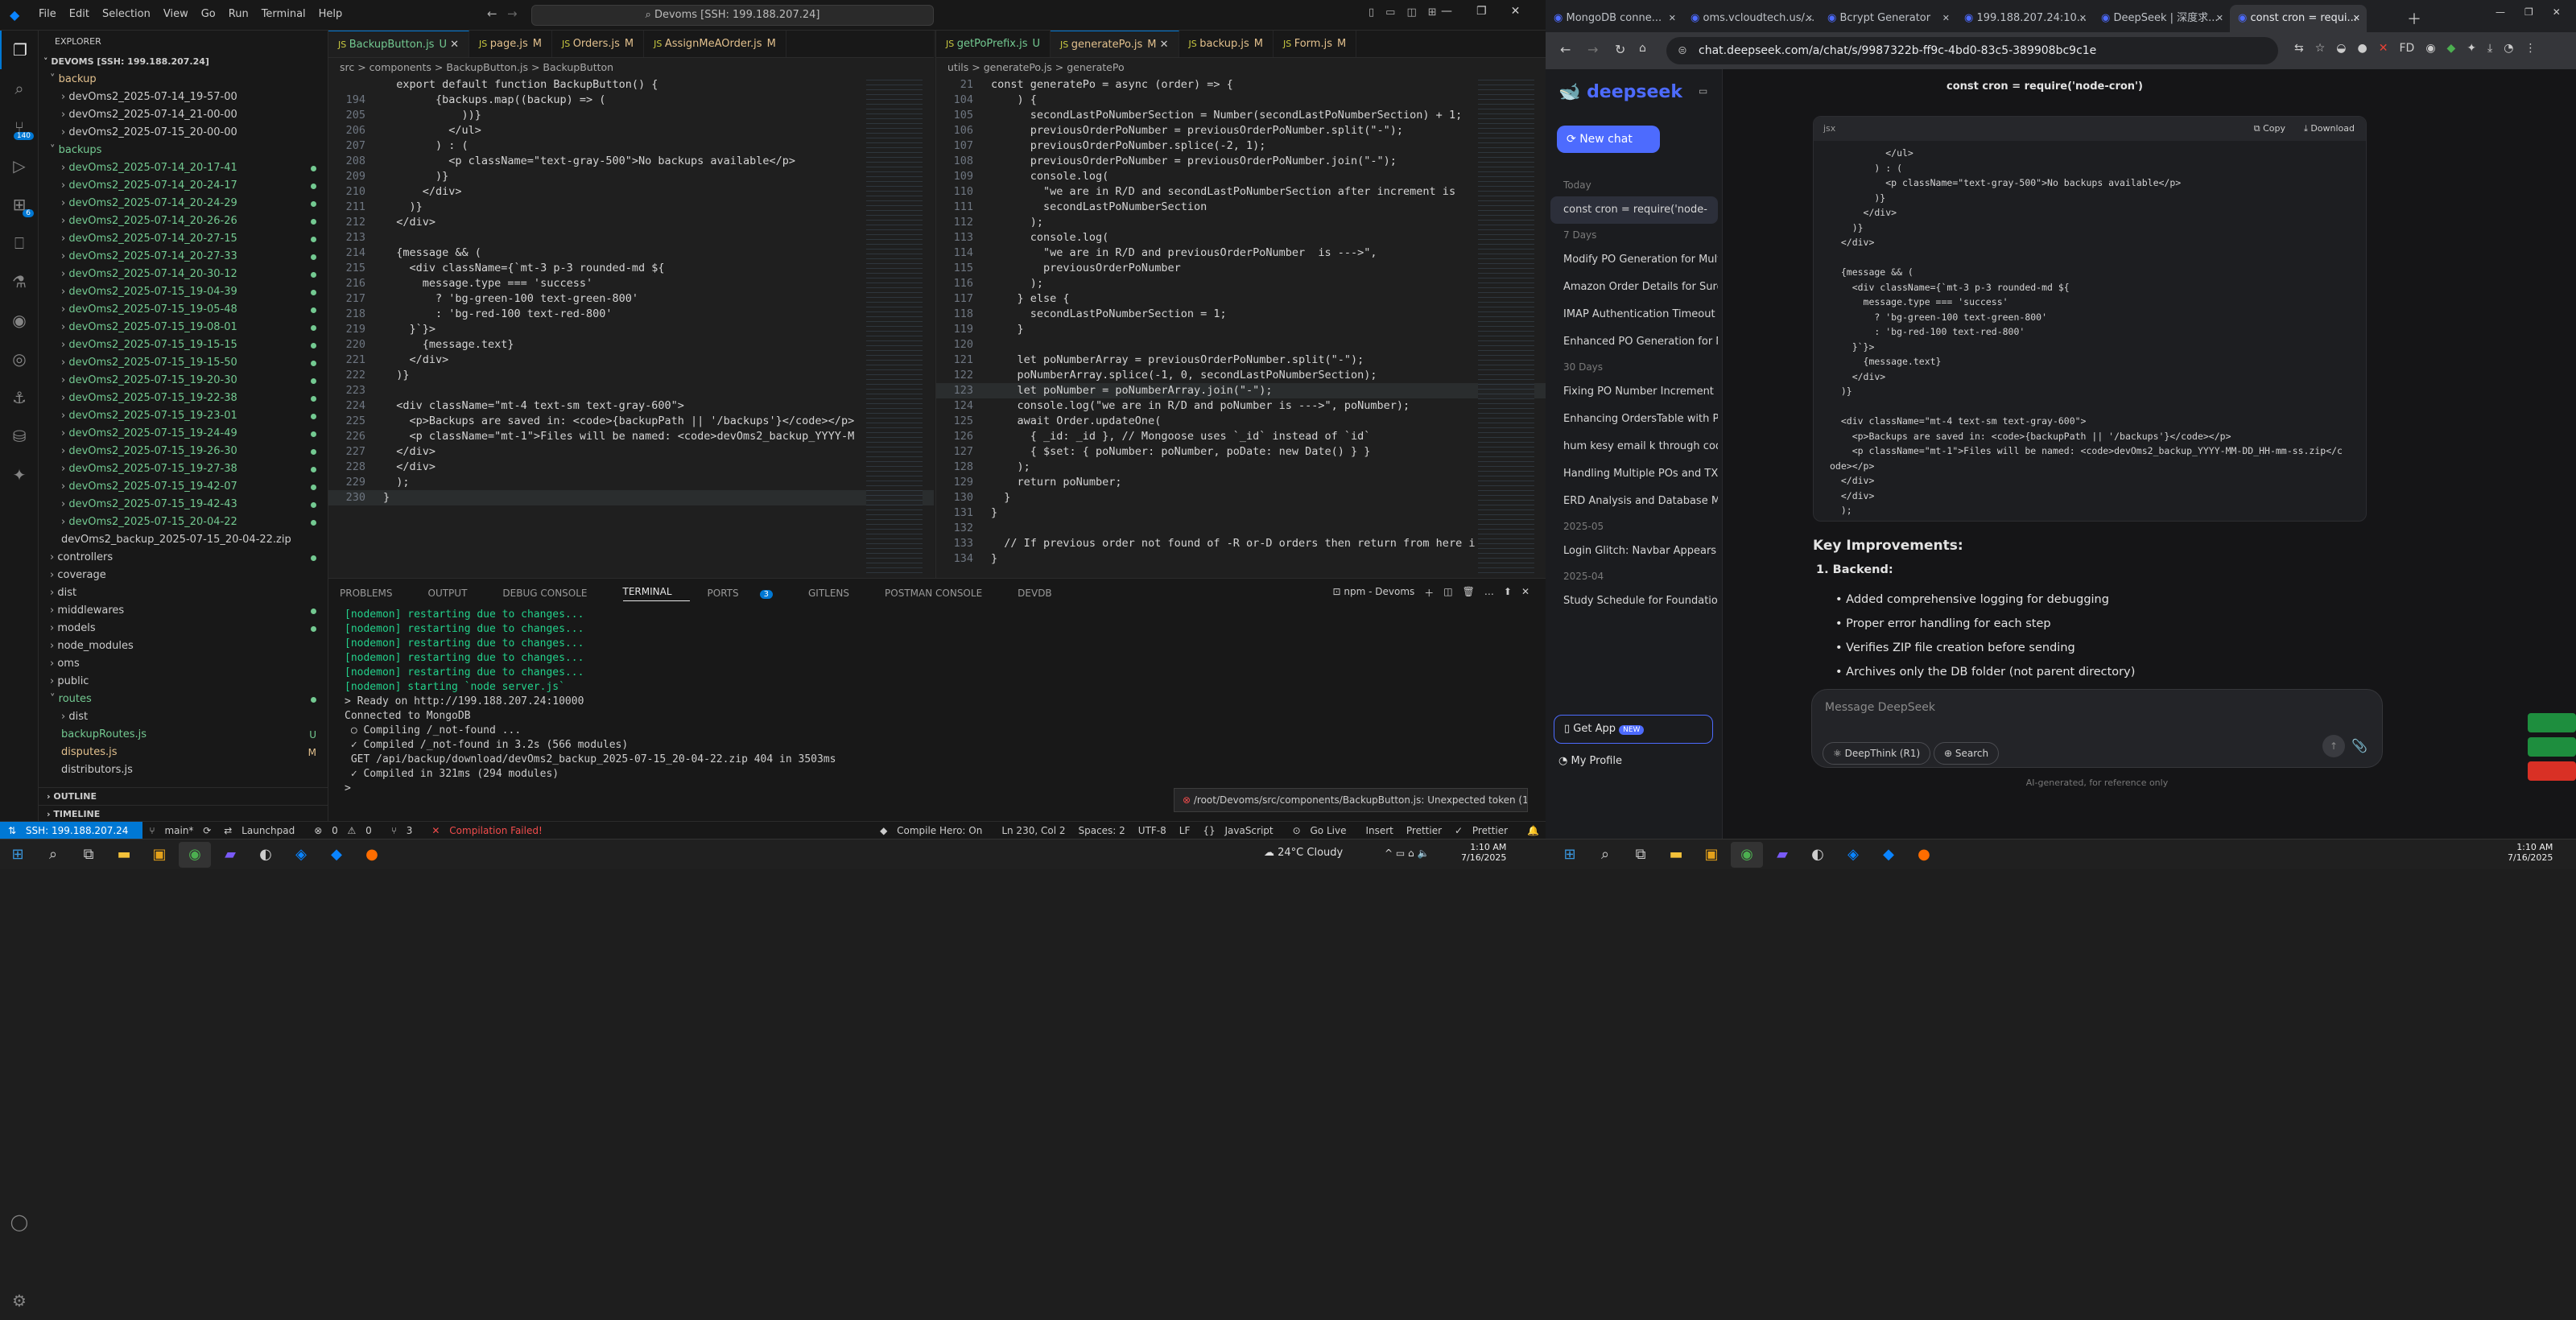  Describe the element at coordinates (180, 830) in the screenshot. I see `branch-indicator: ⑂ main* ⟳` at that location.